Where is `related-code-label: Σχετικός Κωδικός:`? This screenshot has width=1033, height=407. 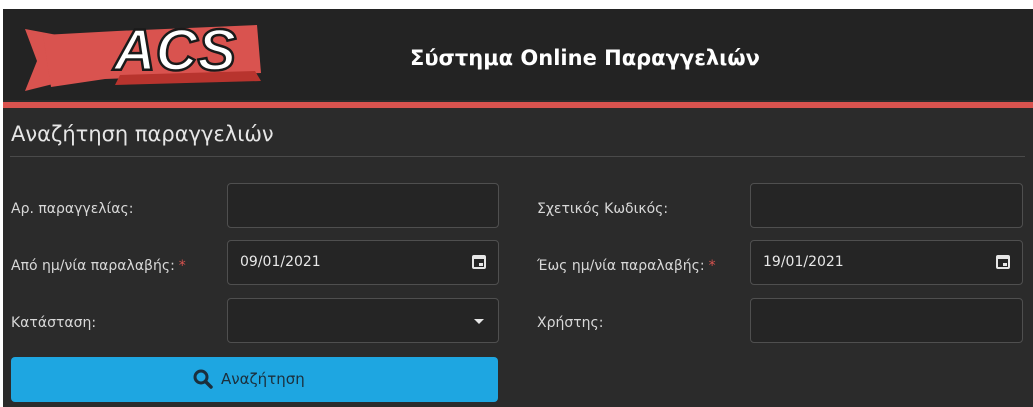 related-code-label: Σχετικός Κωδικός: is located at coordinates (602, 209).